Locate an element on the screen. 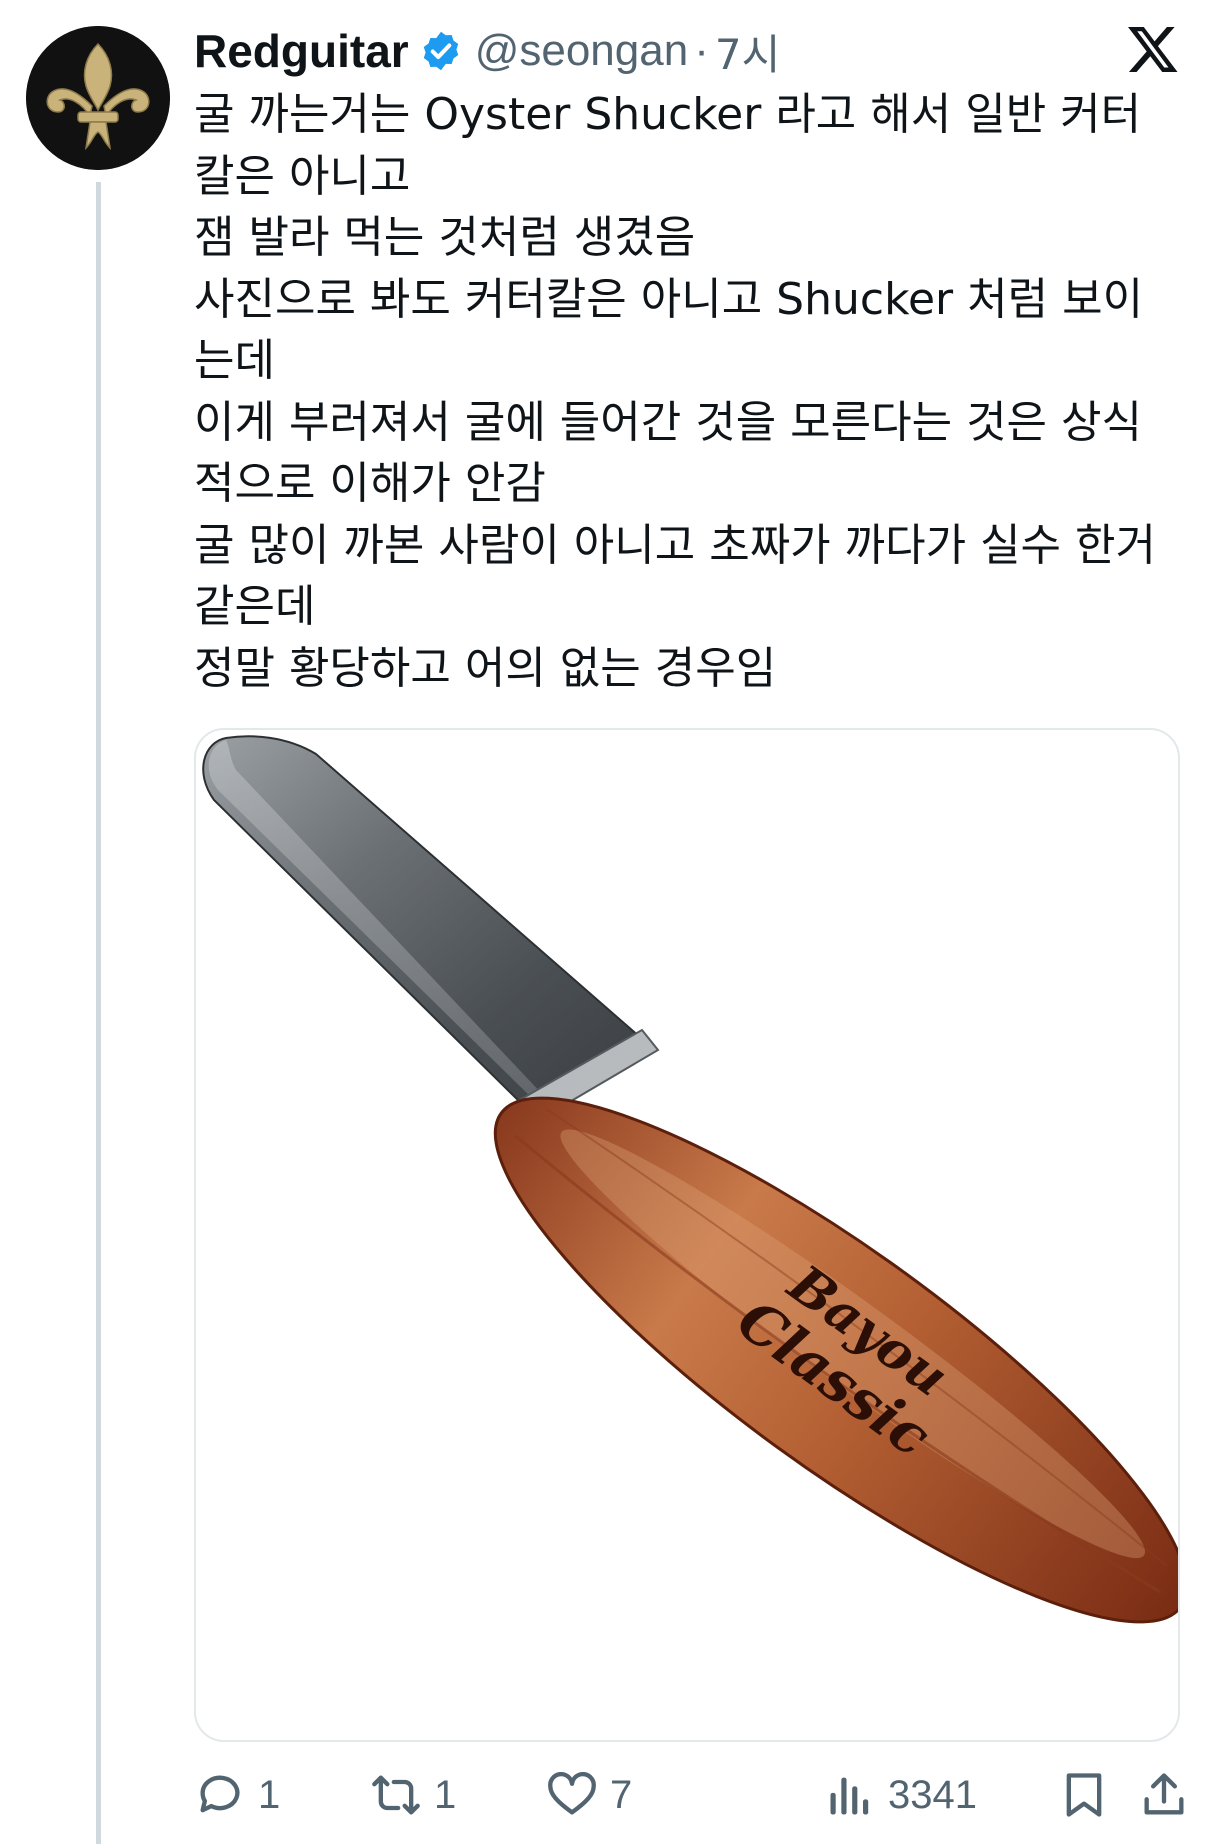 This screenshot has height=1844, width=1206. like-count: 7 is located at coordinates (621, 1794).